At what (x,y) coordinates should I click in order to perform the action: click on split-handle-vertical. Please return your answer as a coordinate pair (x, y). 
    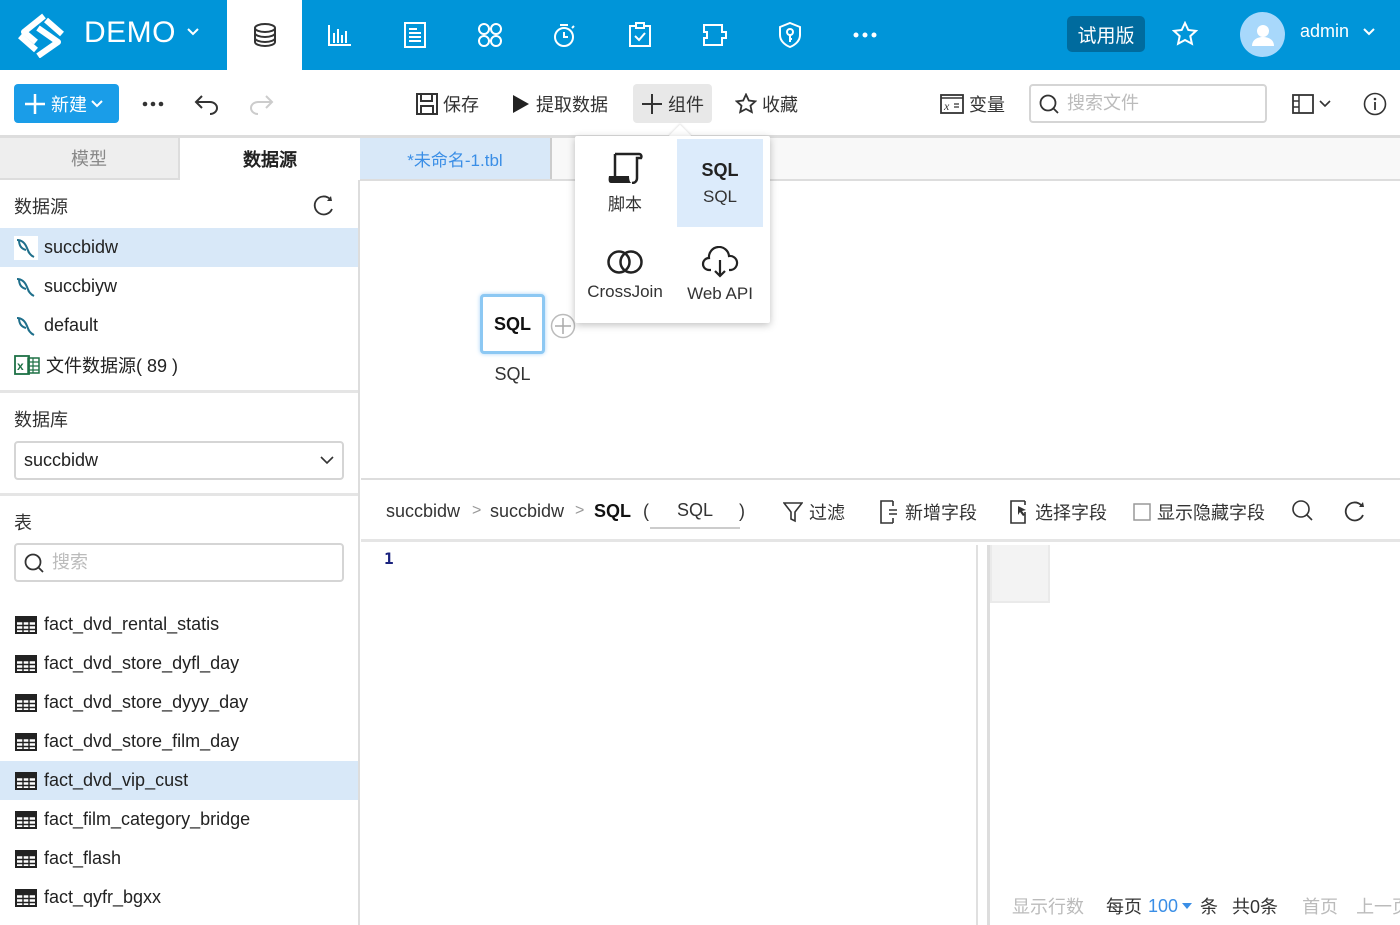
    Looking at the image, I should click on (983, 735).